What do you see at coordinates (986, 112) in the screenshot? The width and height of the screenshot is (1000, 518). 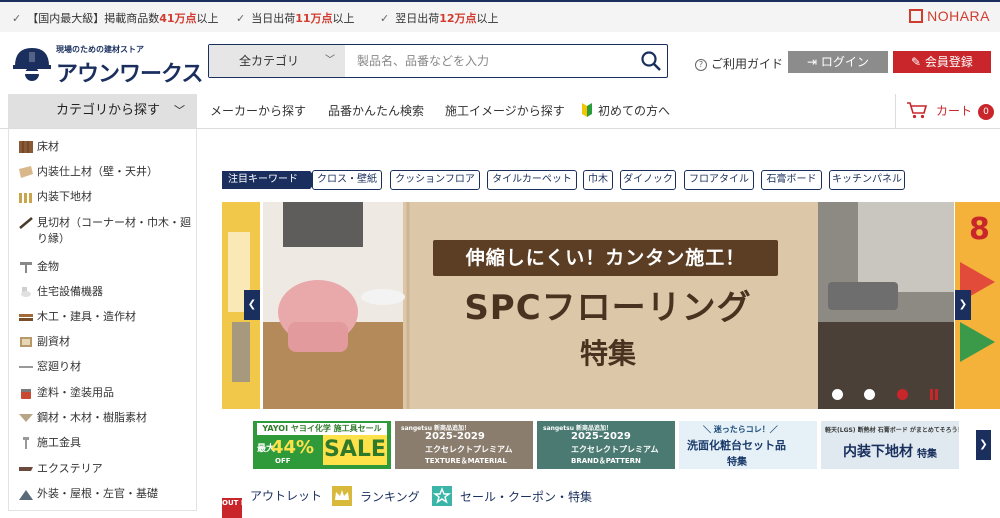 I see `cart-count-badge: 0` at bounding box center [986, 112].